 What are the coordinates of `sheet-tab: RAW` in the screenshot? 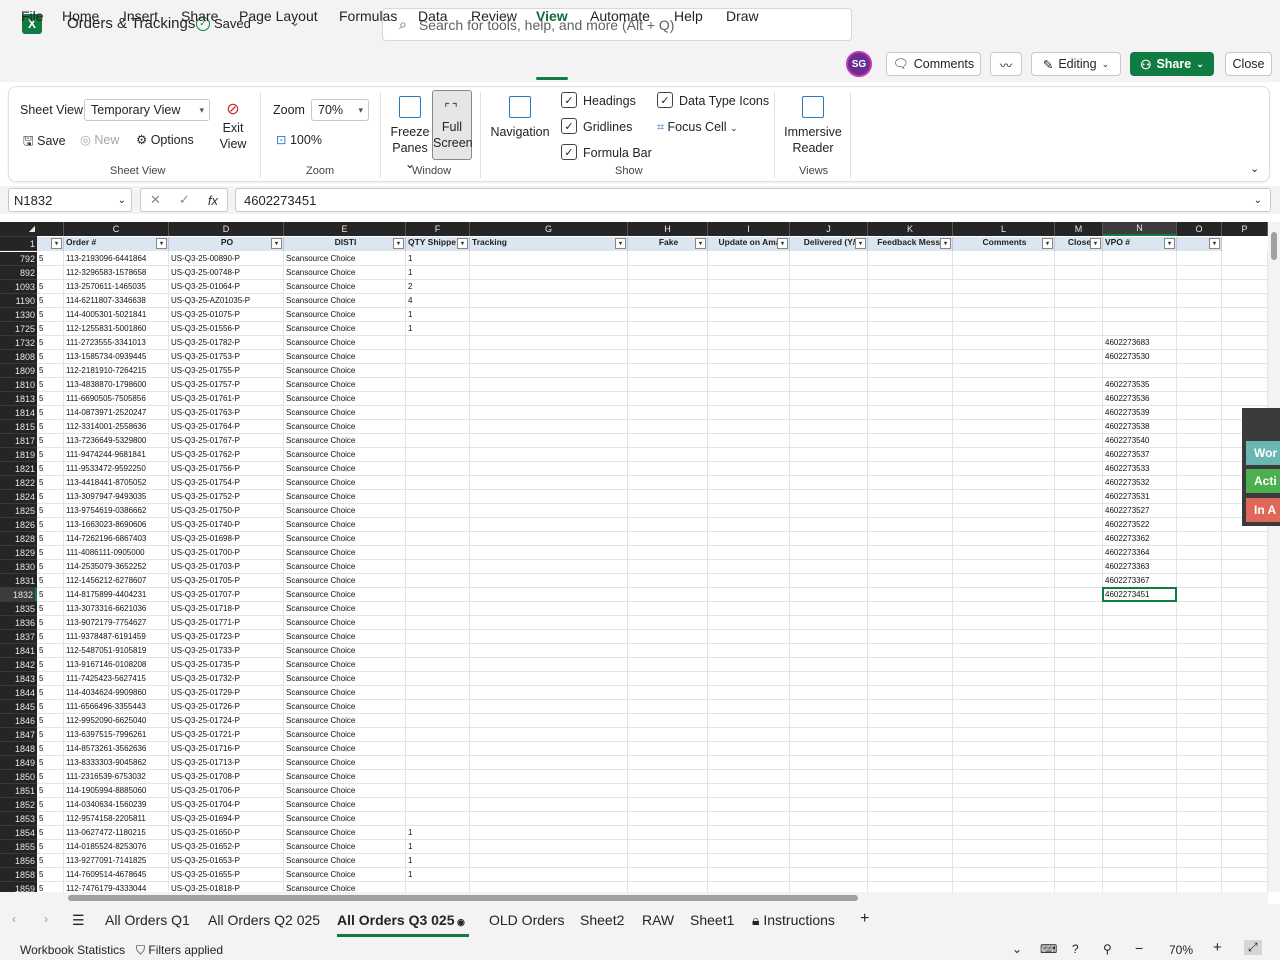 It's located at (658, 920).